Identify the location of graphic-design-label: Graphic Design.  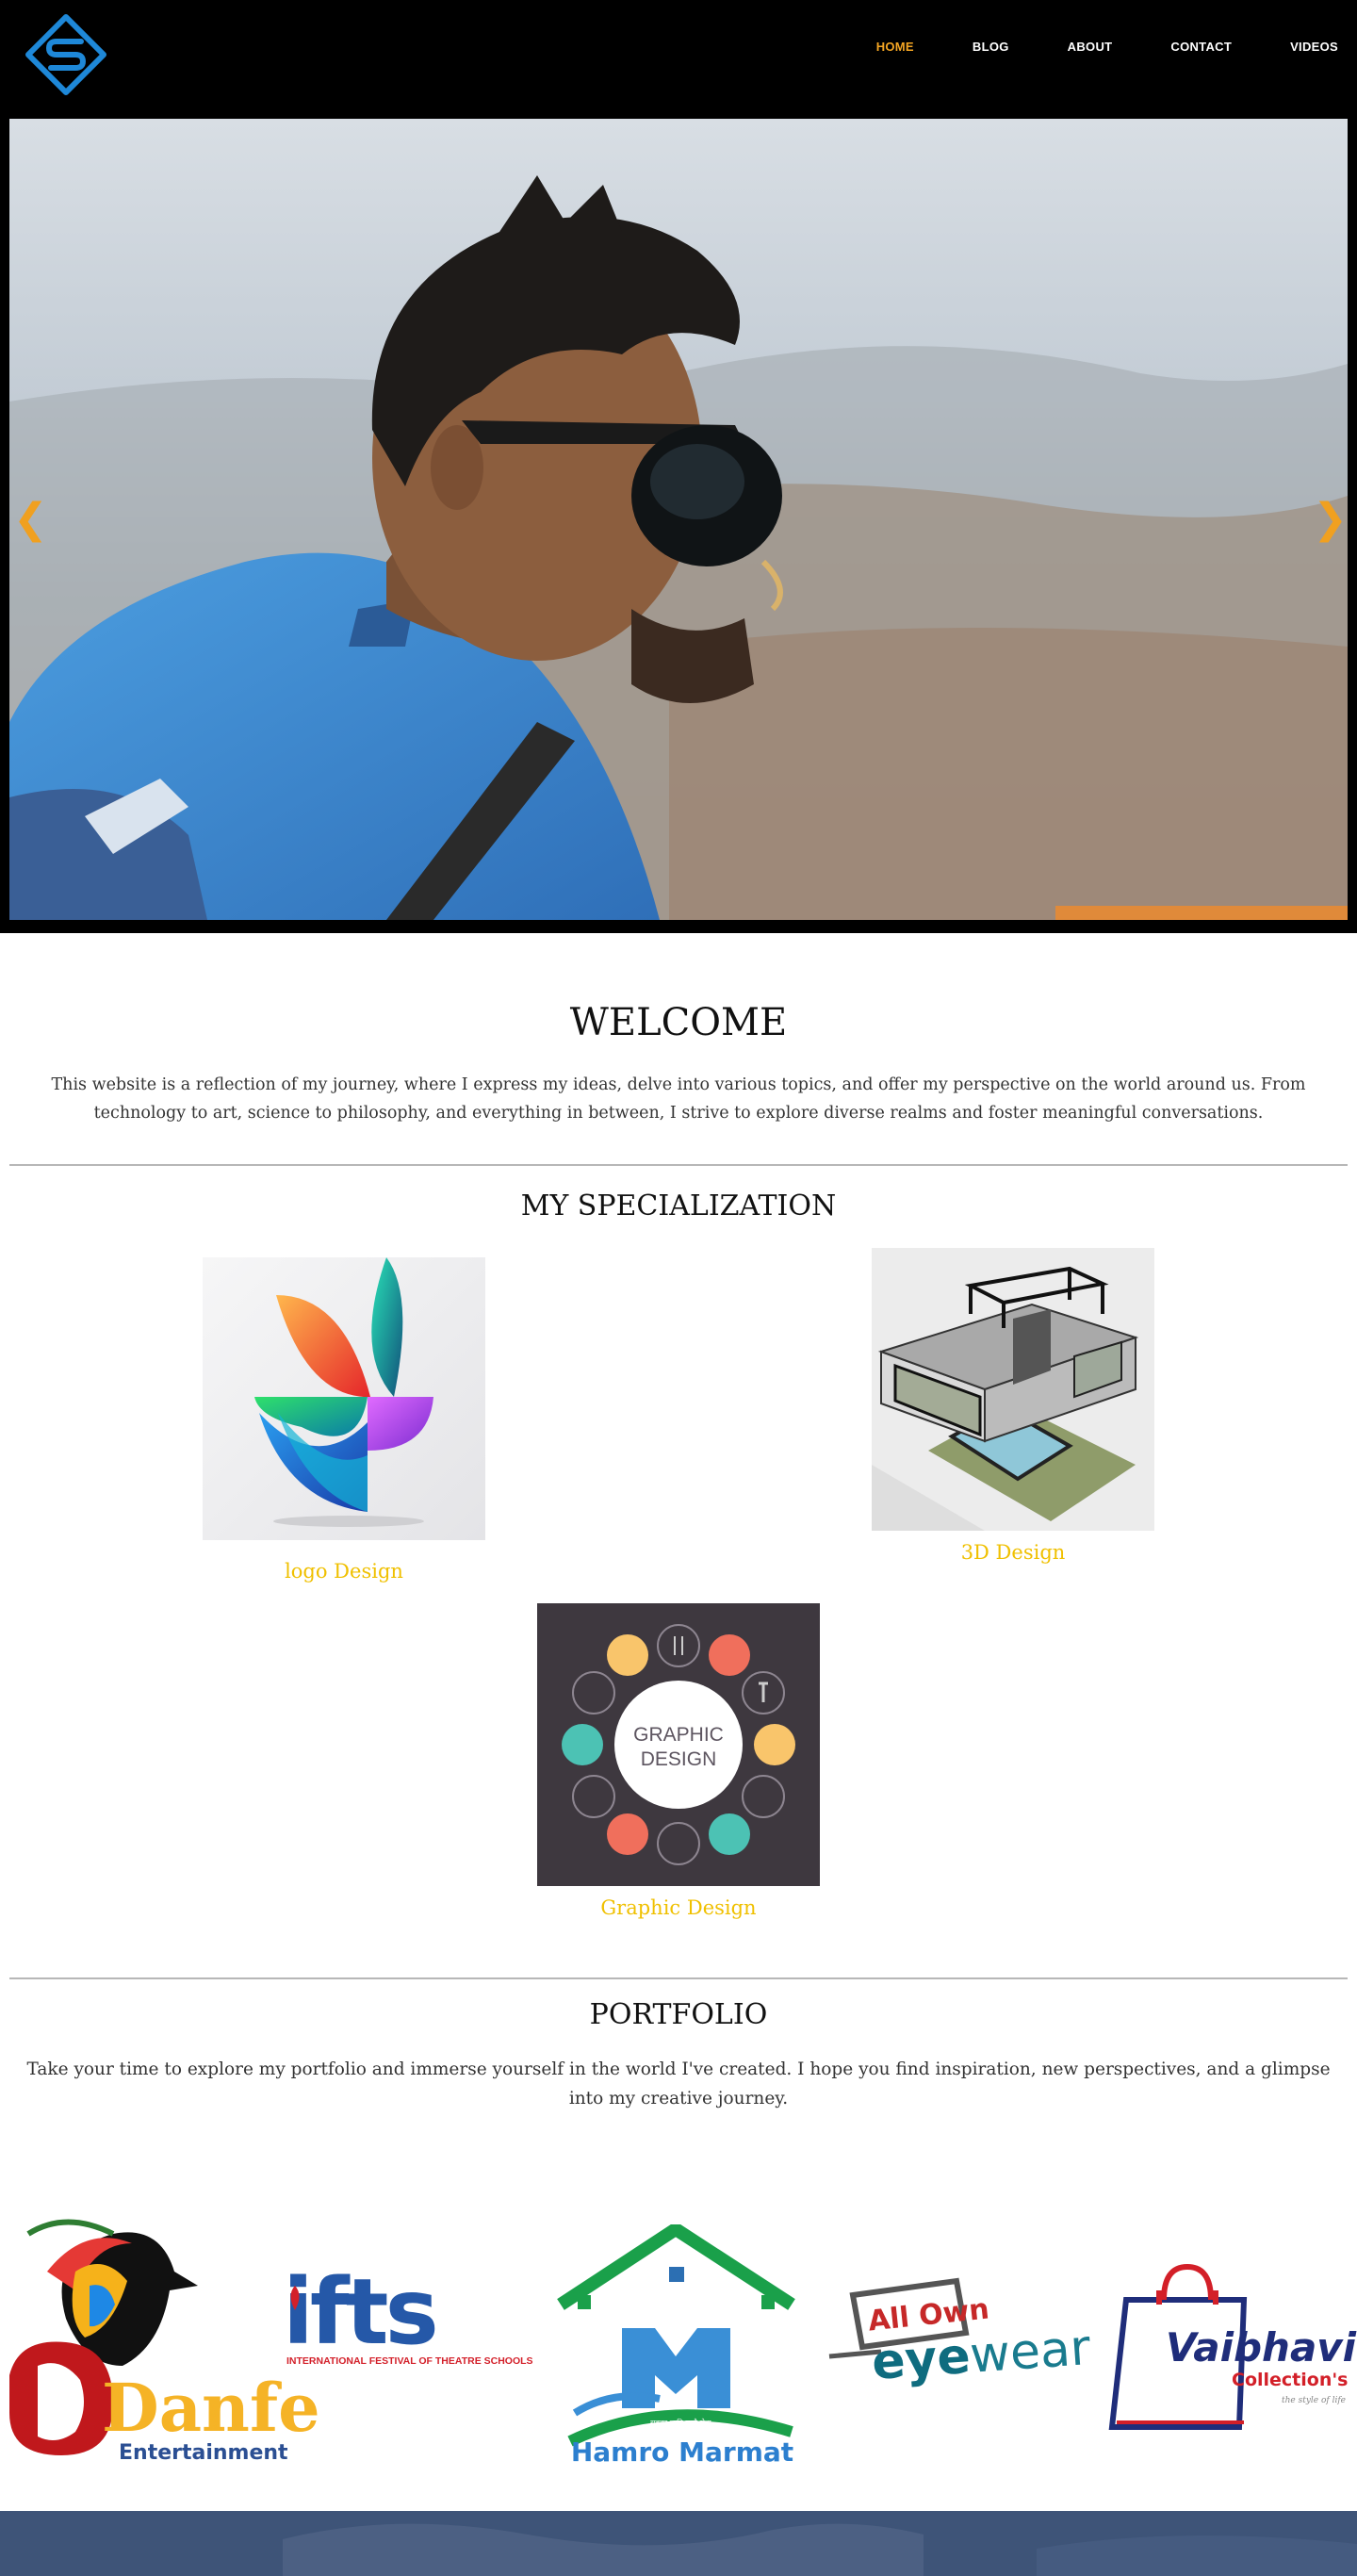
(678, 1907).